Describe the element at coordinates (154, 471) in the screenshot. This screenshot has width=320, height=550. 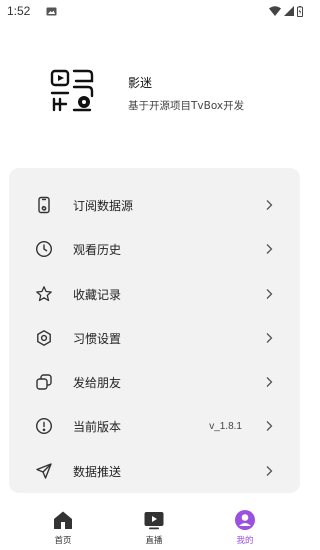
I see `menu-item-data-push: 数据推送` at that location.